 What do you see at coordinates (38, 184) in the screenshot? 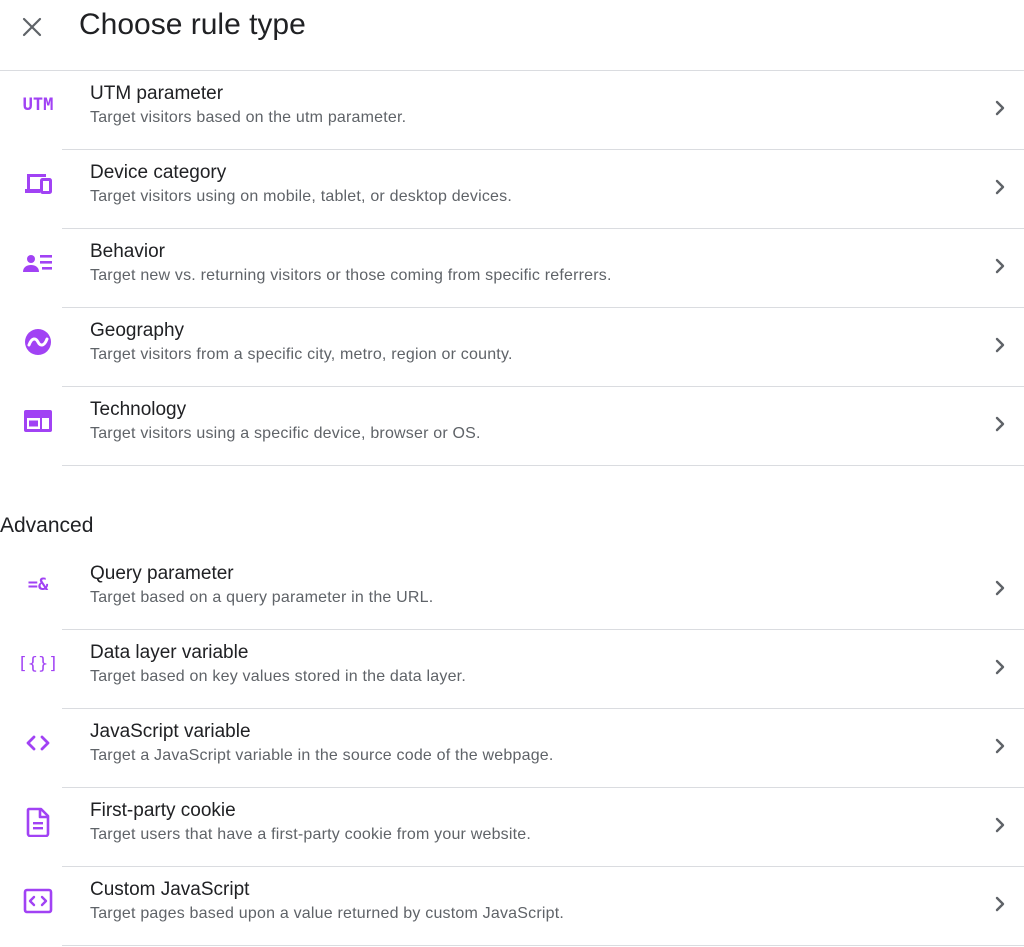
I see `devices-icon` at bounding box center [38, 184].